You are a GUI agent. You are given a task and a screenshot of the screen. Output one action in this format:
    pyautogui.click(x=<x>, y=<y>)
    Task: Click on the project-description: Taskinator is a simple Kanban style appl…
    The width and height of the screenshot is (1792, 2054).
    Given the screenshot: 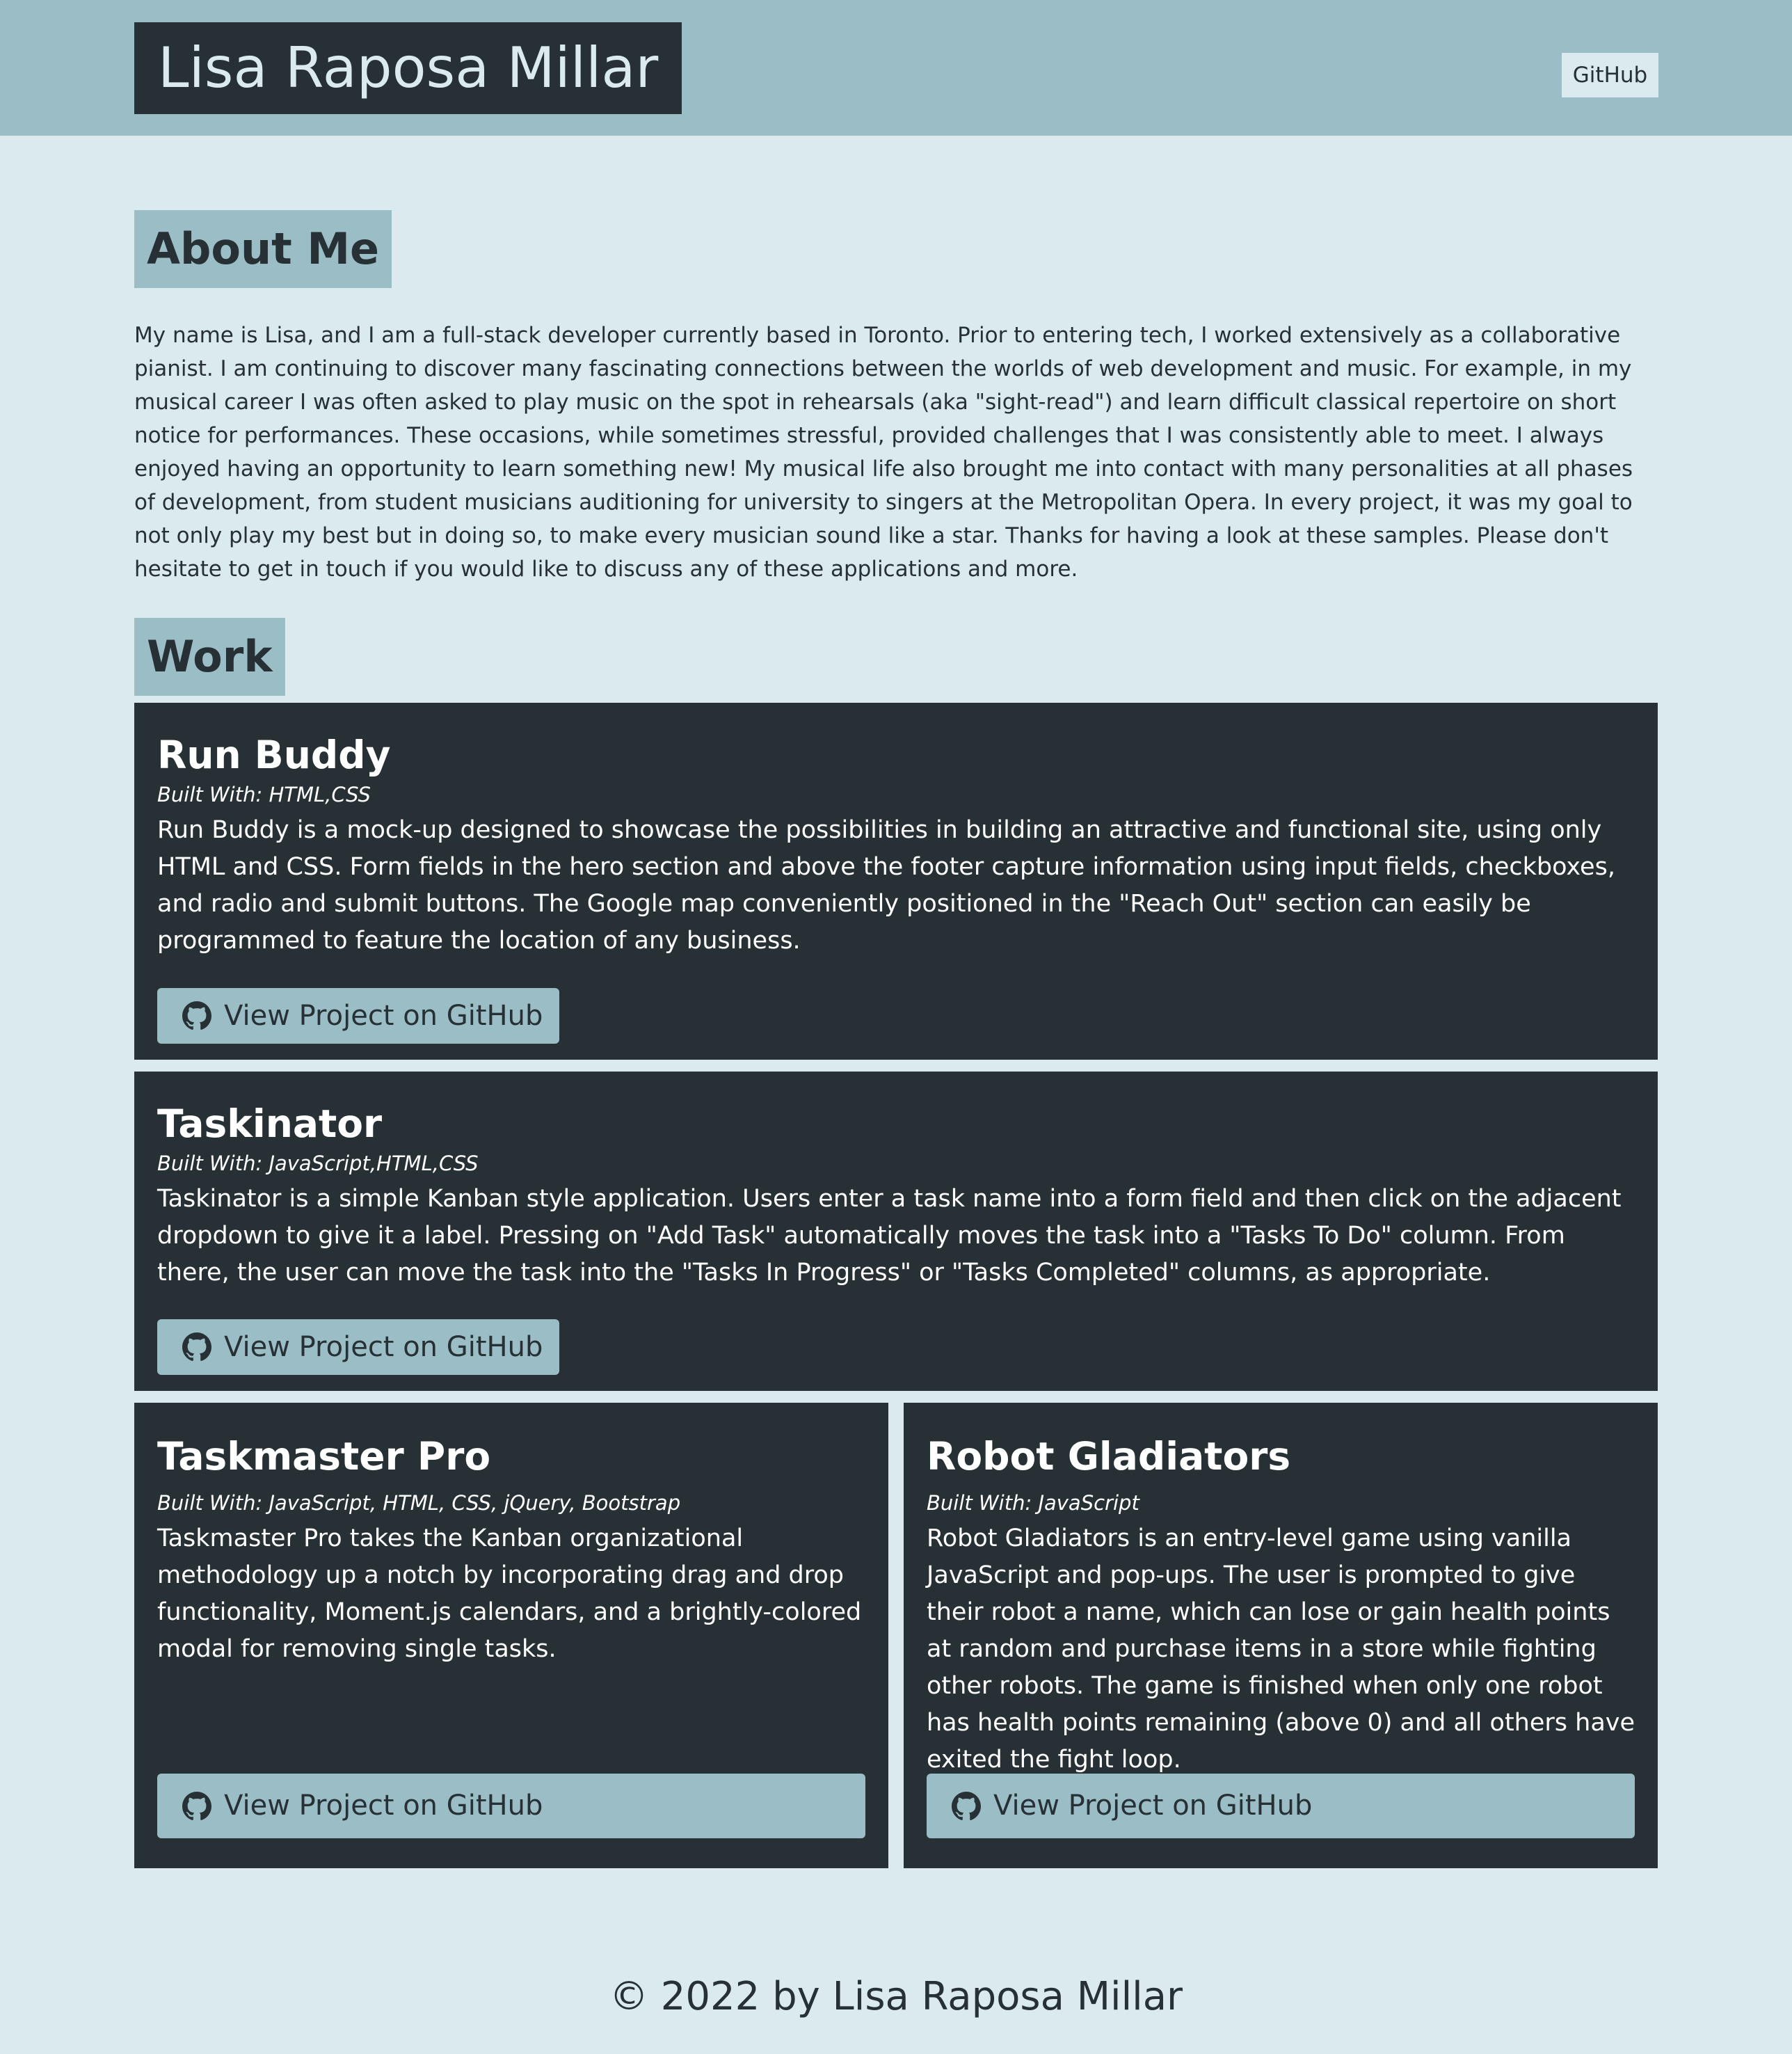 What is the action you would take?
    pyautogui.click(x=889, y=1236)
    